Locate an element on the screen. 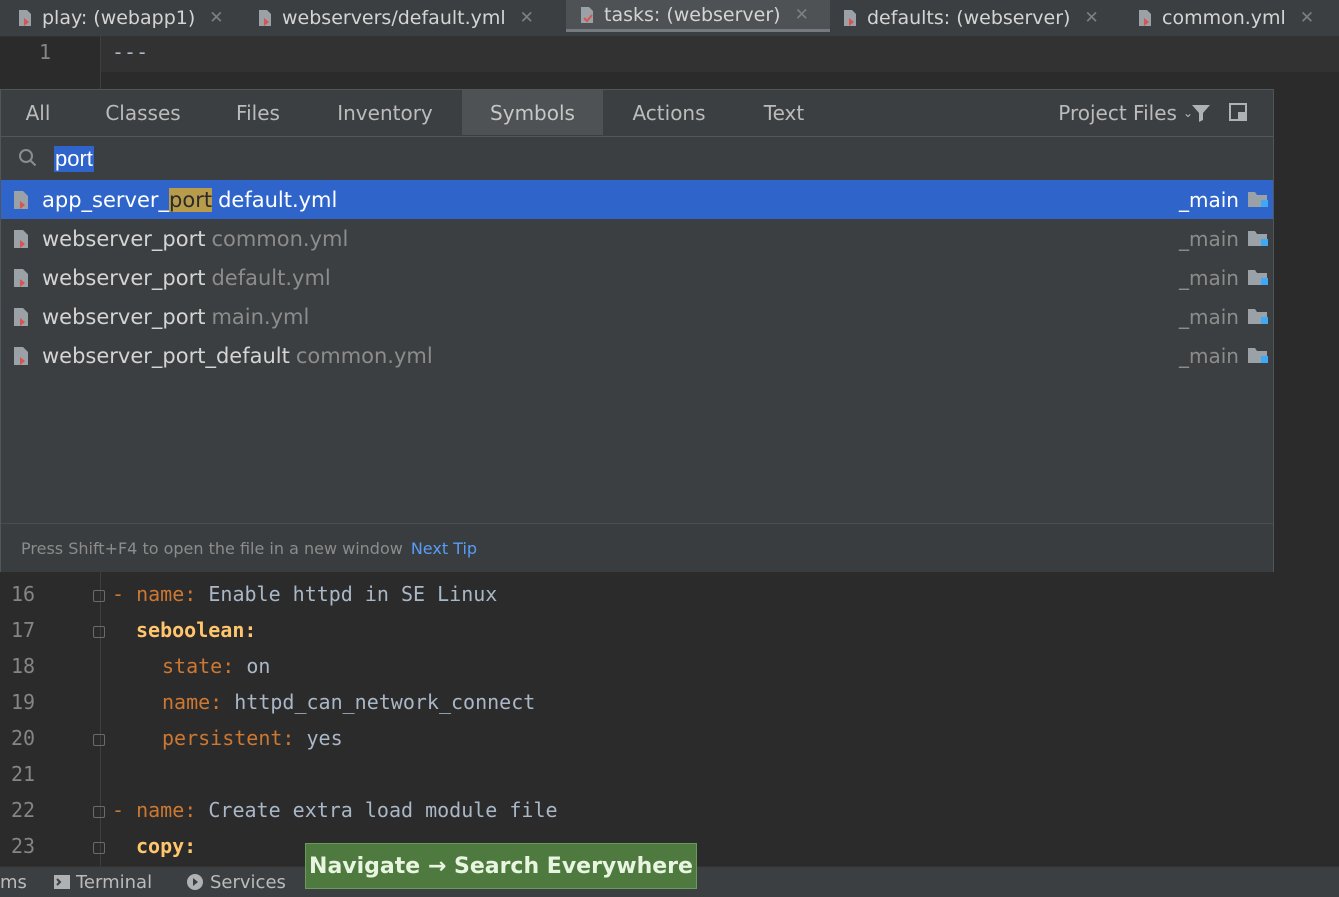 The width and height of the screenshot is (1339, 897). line-number: 1 is located at coordinates (45, 52).